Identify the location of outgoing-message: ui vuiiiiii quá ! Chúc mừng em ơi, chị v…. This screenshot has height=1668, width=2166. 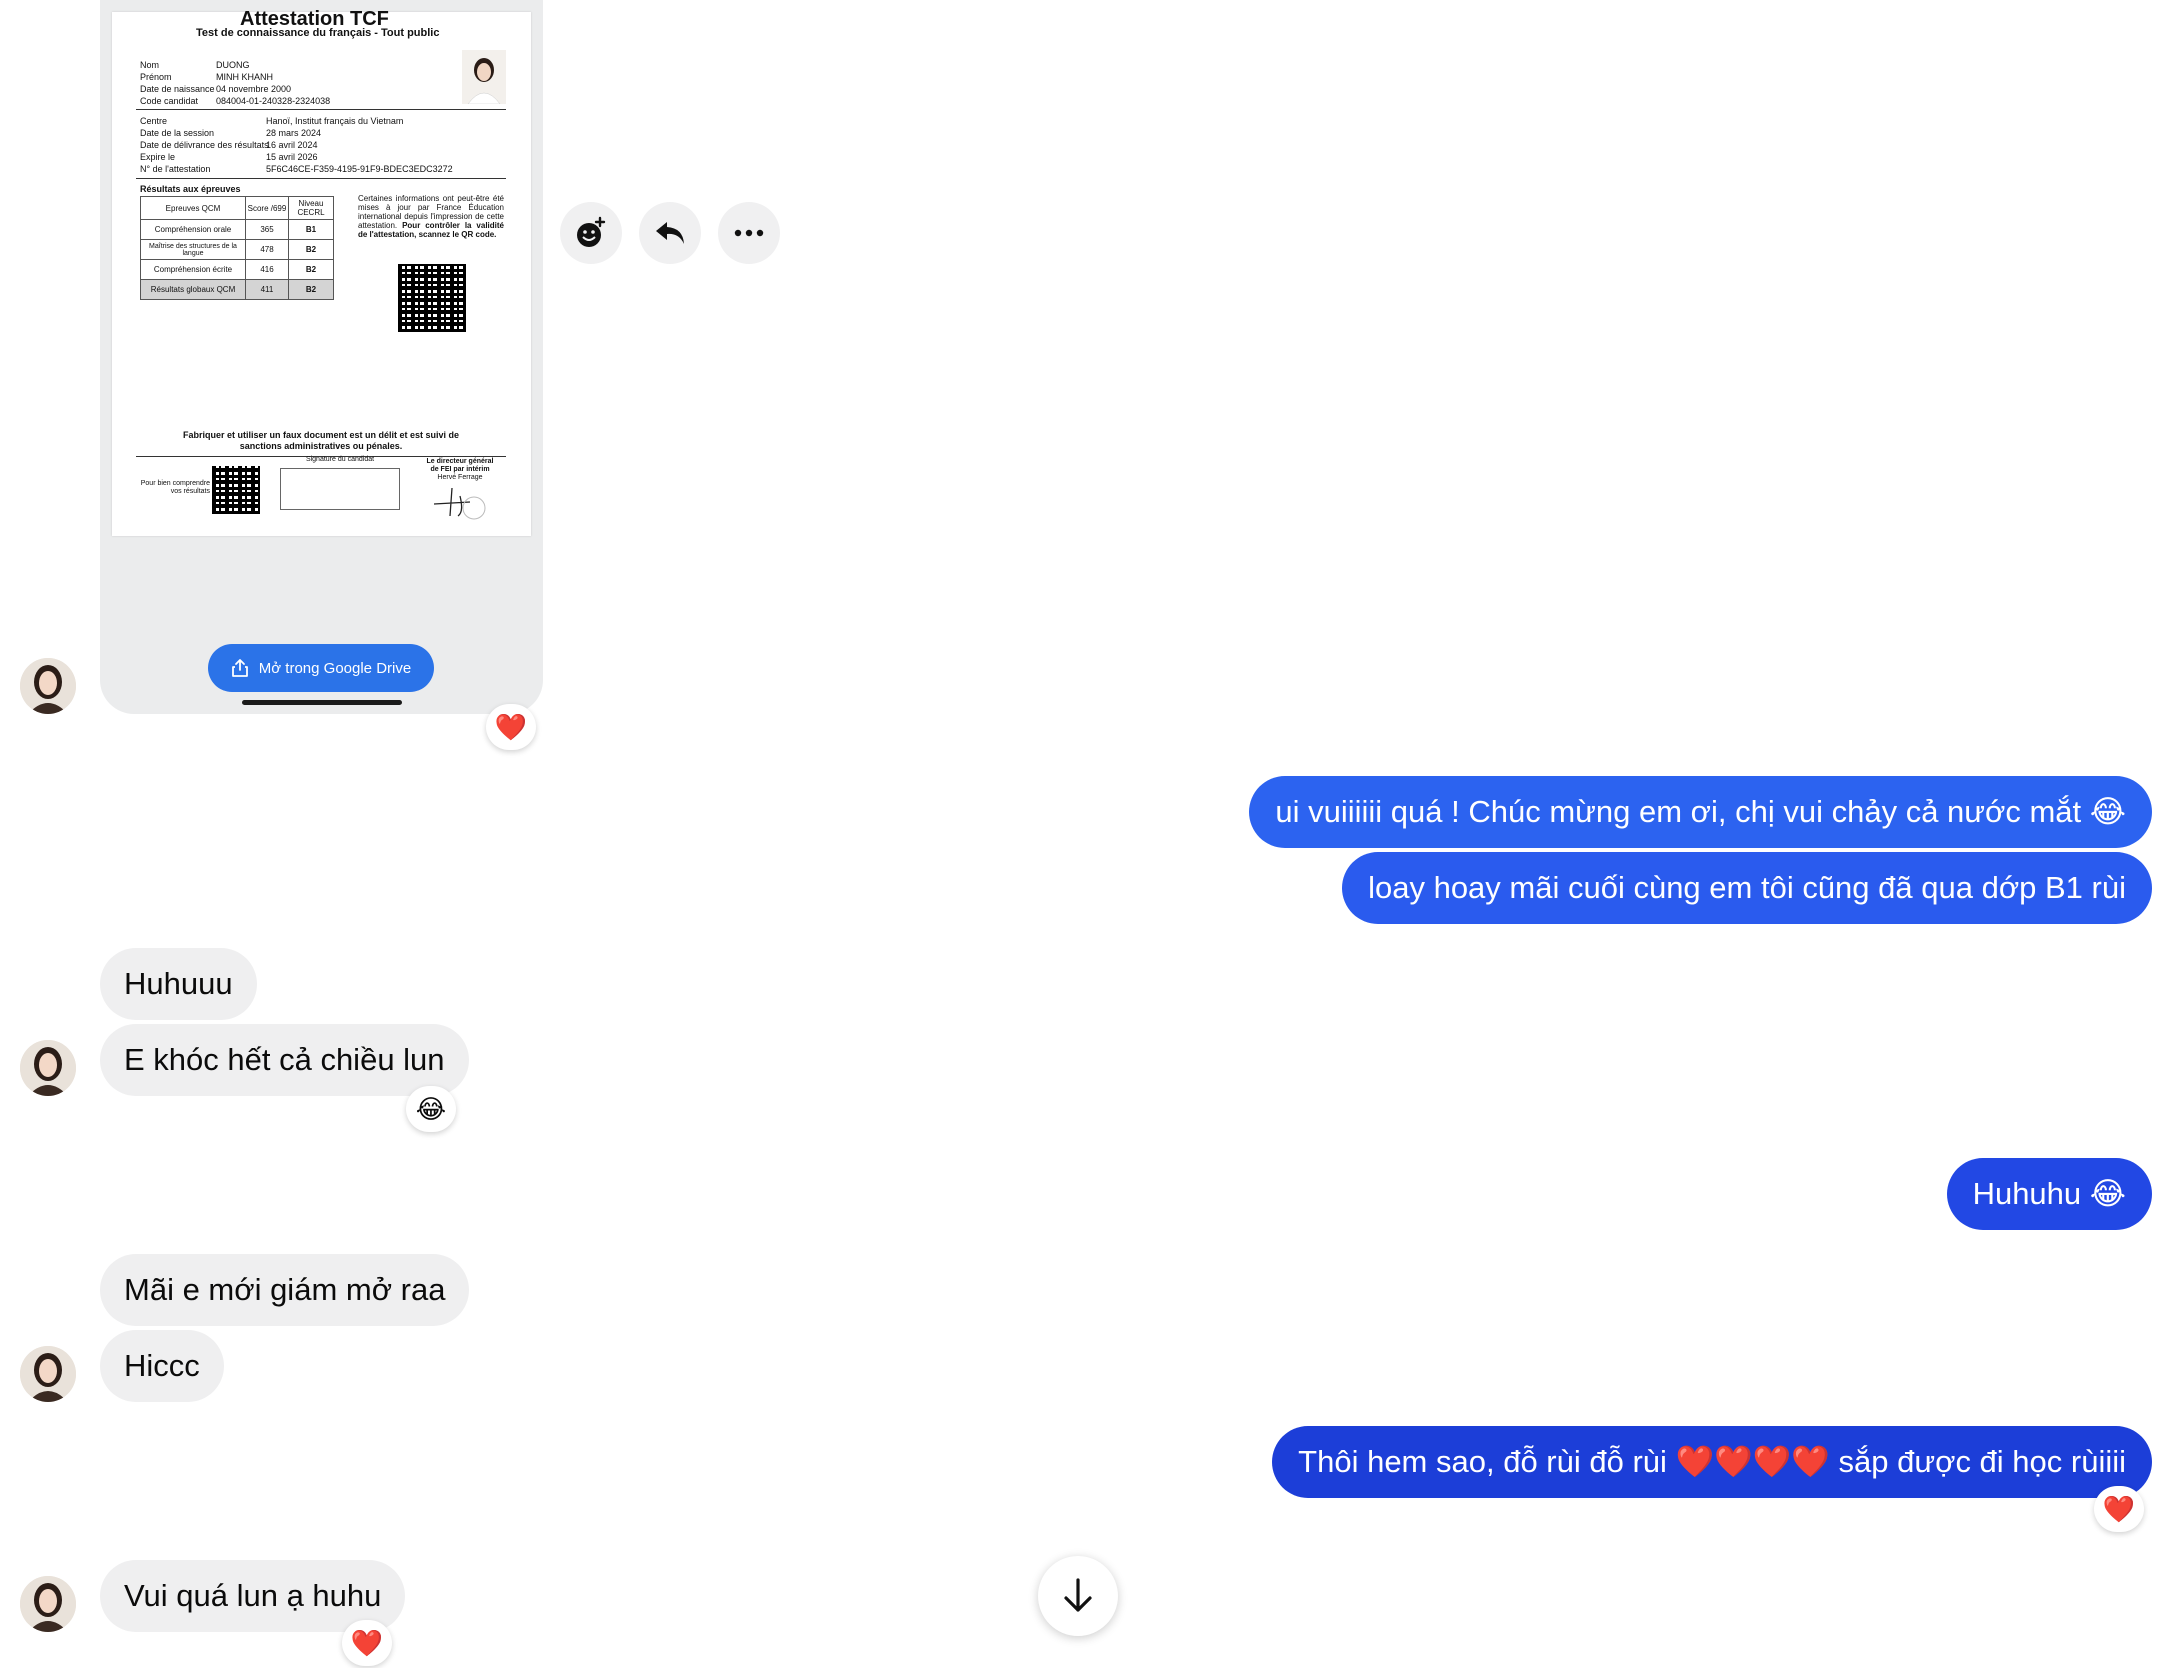
(1700, 812).